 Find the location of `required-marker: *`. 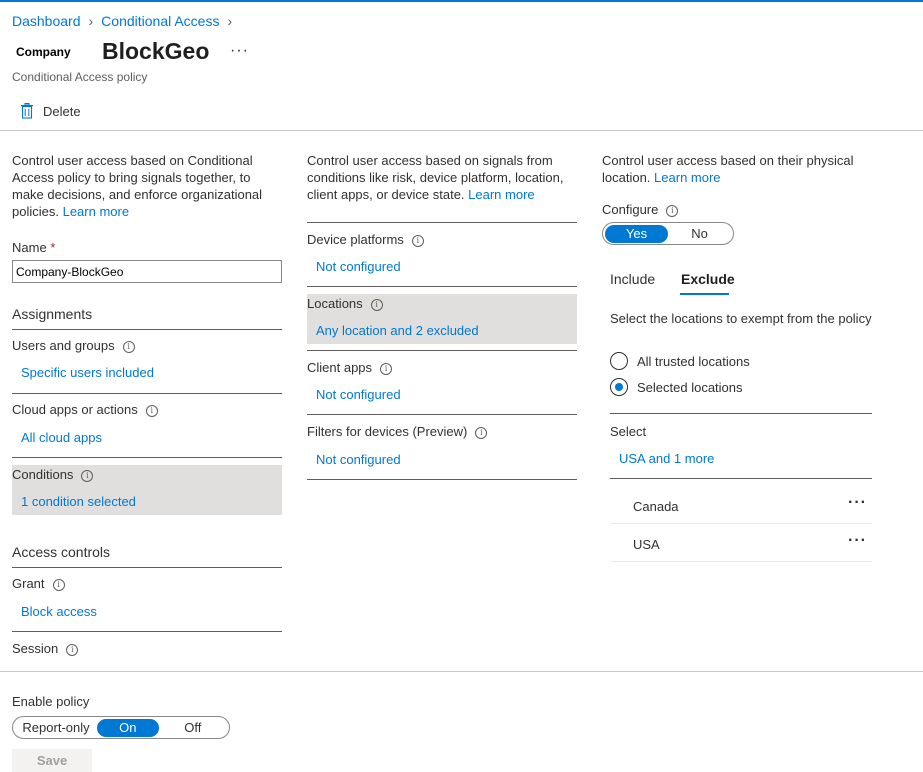

required-marker: * is located at coordinates (53, 247).